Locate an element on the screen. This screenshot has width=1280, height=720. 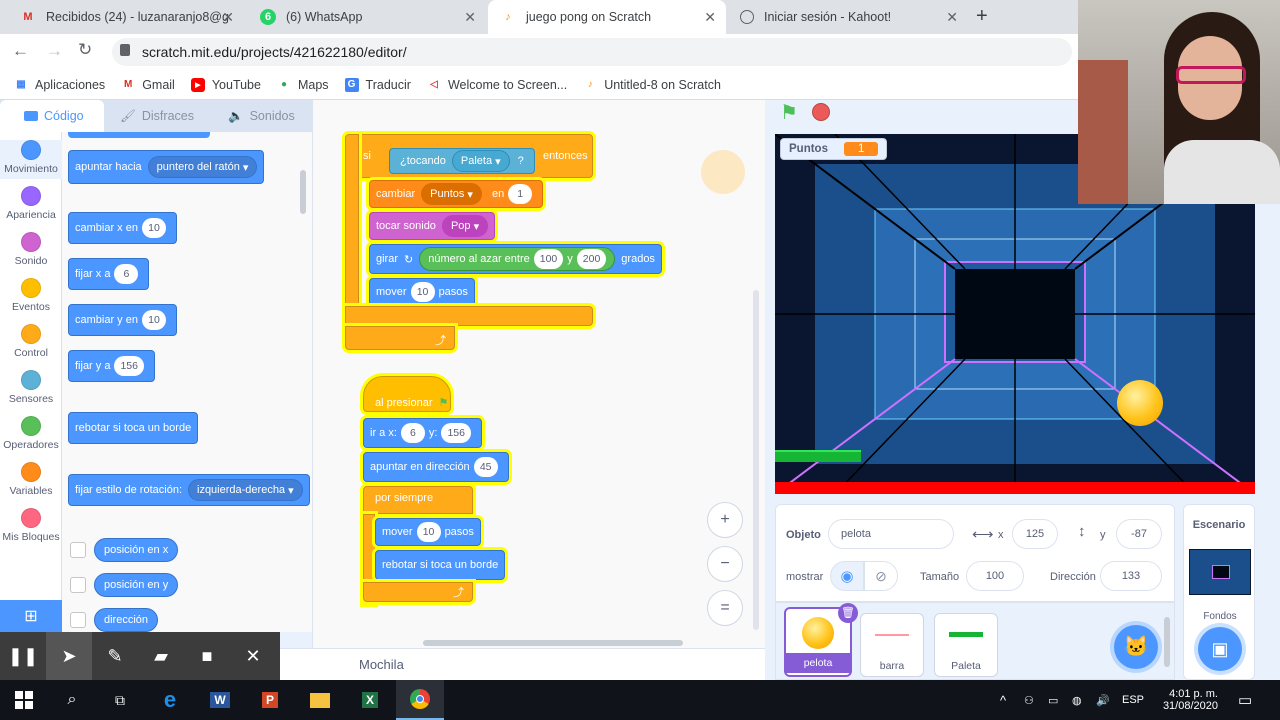
tab-kahoot: Iniciar sesión - Kahoot! ✕ is located at coordinates (848, 17).